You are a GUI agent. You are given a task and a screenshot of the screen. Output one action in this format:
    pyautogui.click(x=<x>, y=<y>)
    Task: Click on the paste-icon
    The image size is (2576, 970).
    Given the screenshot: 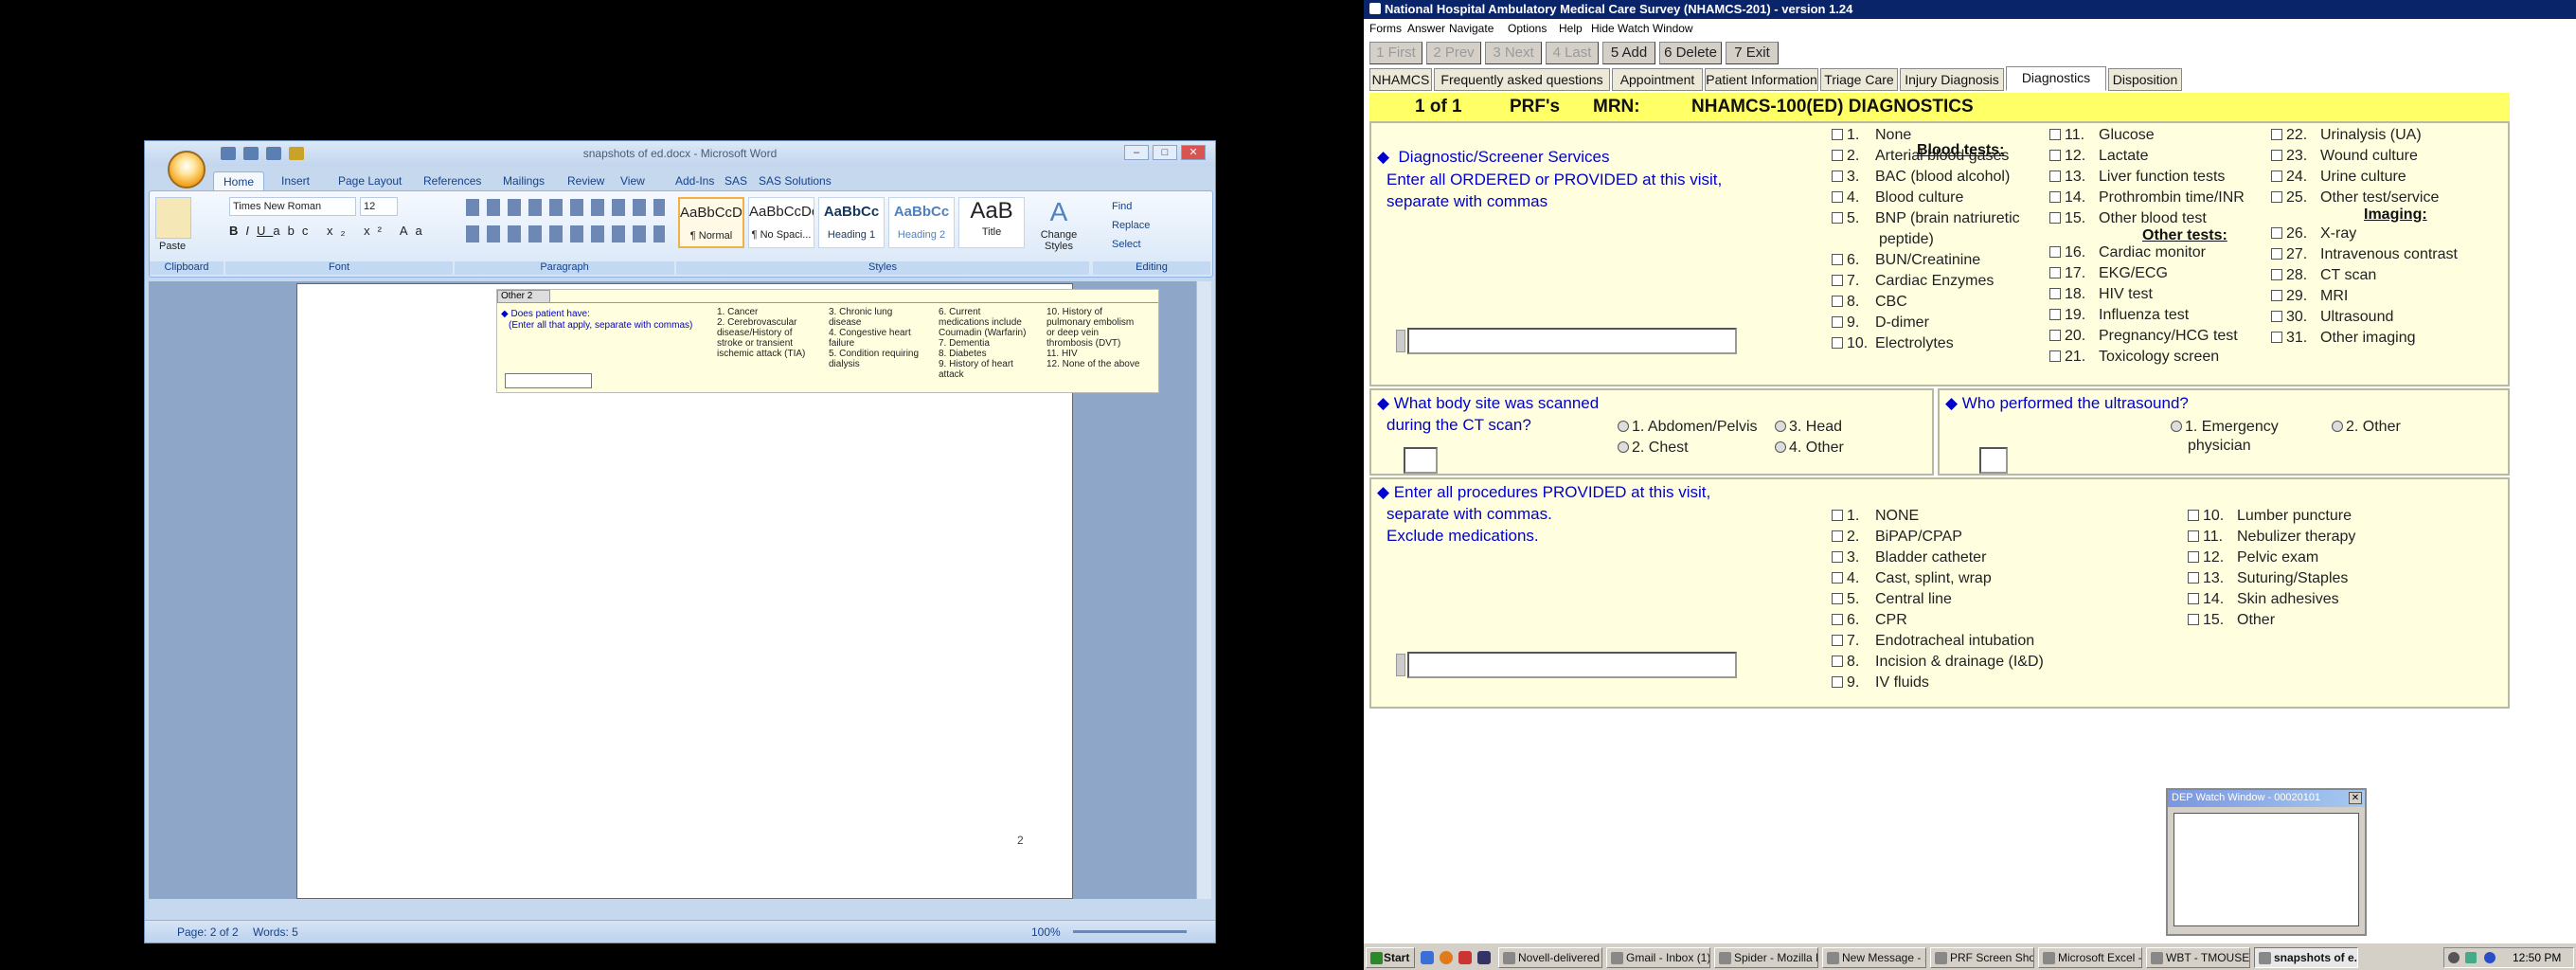 What is the action you would take?
    pyautogui.click(x=173, y=218)
    